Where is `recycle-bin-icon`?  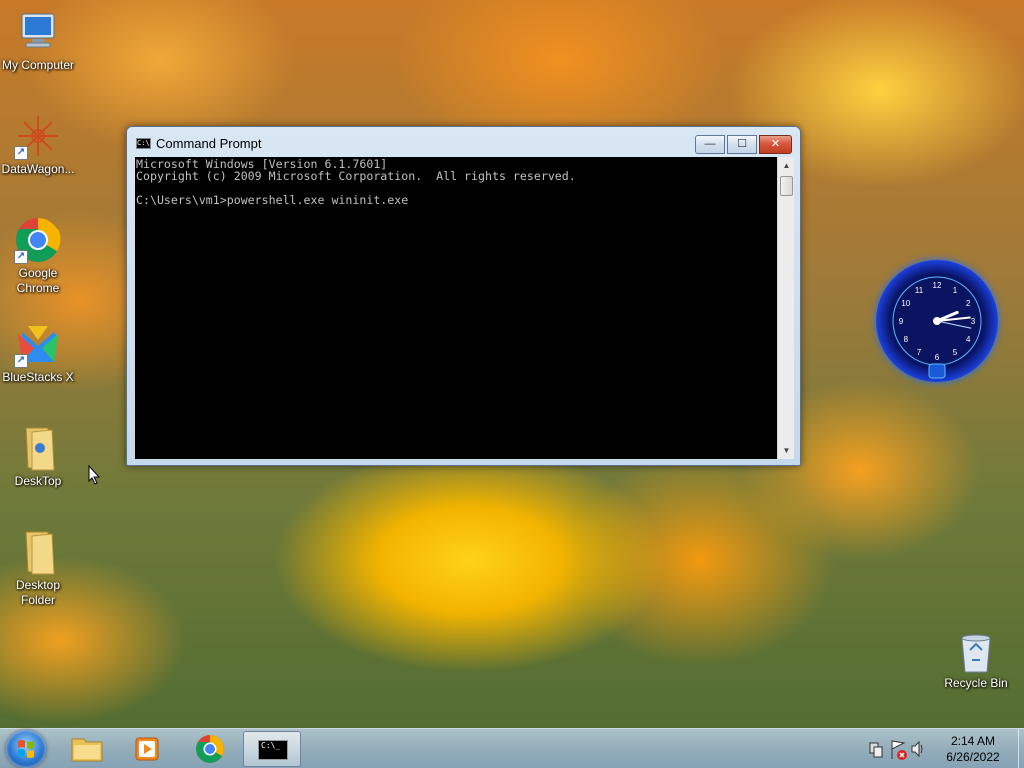
recycle-bin-icon is located at coordinates (976, 652).